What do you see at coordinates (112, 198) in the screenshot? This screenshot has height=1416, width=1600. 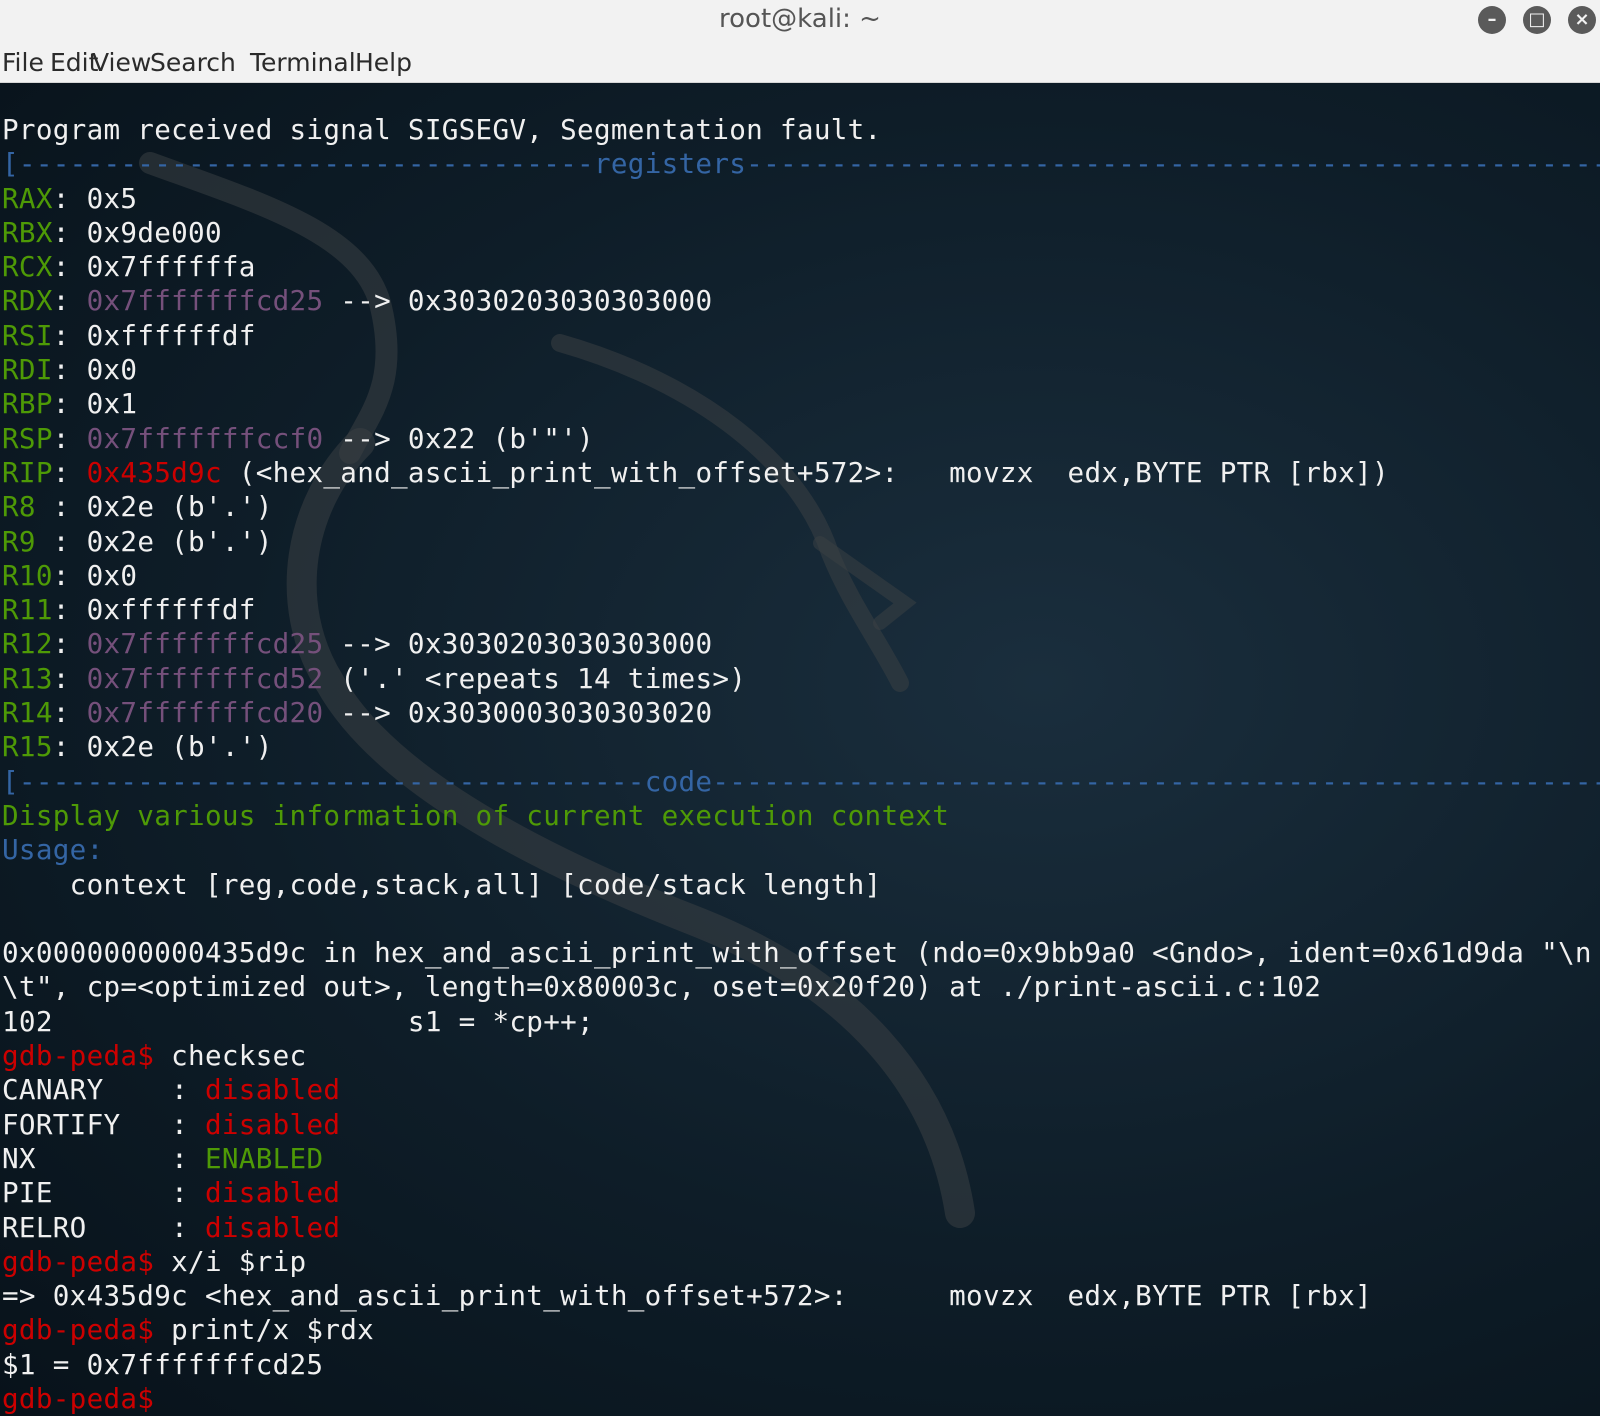 I see `register-value: 0x5` at bounding box center [112, 198].